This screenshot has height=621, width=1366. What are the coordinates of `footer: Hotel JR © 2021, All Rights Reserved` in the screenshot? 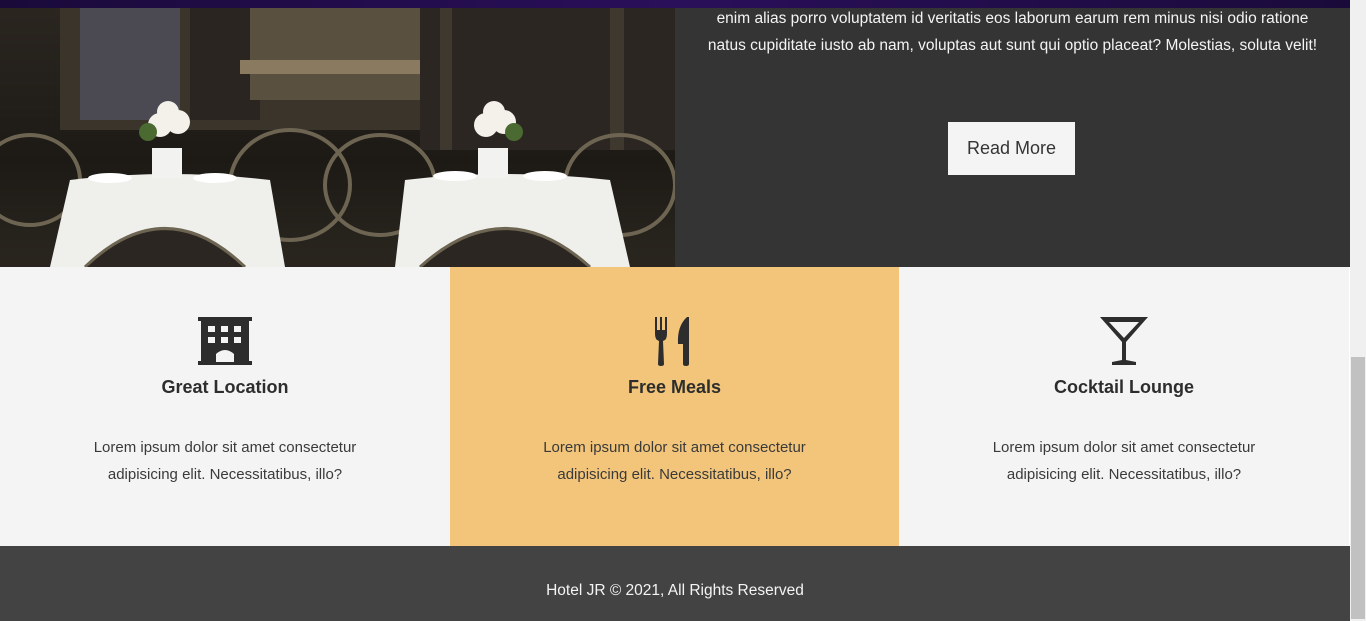 It's located at (675, 583).